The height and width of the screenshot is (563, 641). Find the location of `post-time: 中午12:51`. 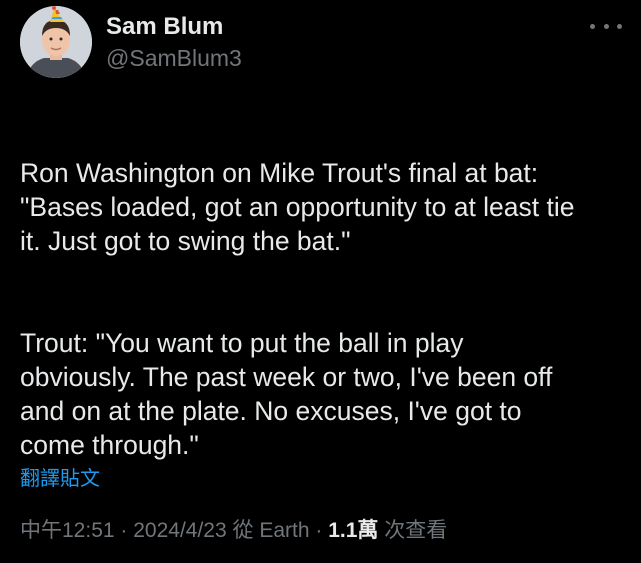

post-time: 中午12:51 is located at coordinates (67, 530).